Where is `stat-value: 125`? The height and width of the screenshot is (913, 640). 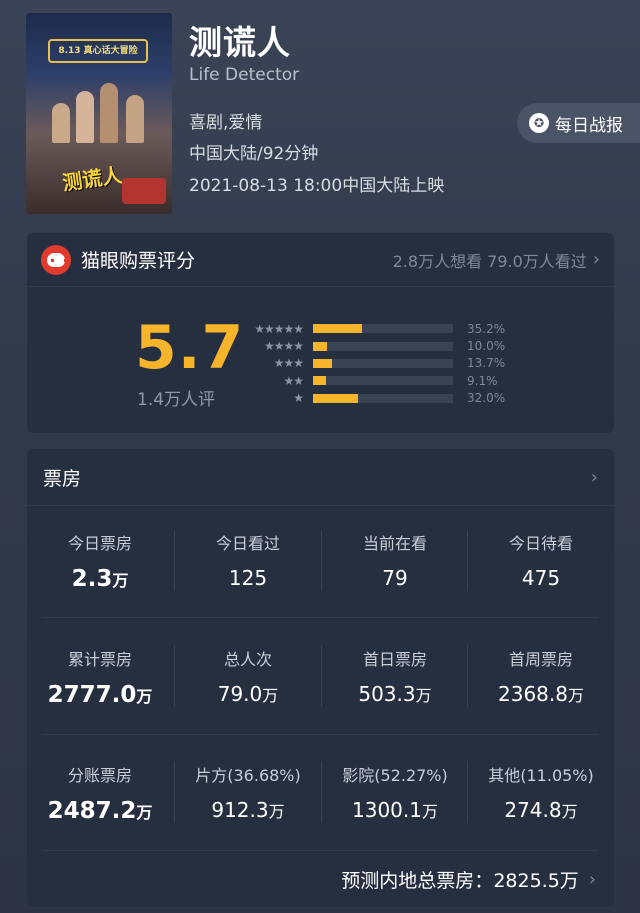
stat-value: 125 is located at coordinates (248, 578).